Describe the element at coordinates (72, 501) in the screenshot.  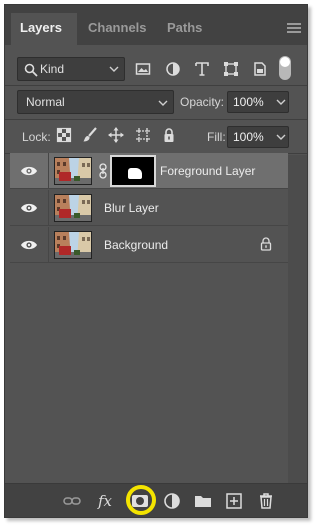
I see `link-layers-icon` at that location.